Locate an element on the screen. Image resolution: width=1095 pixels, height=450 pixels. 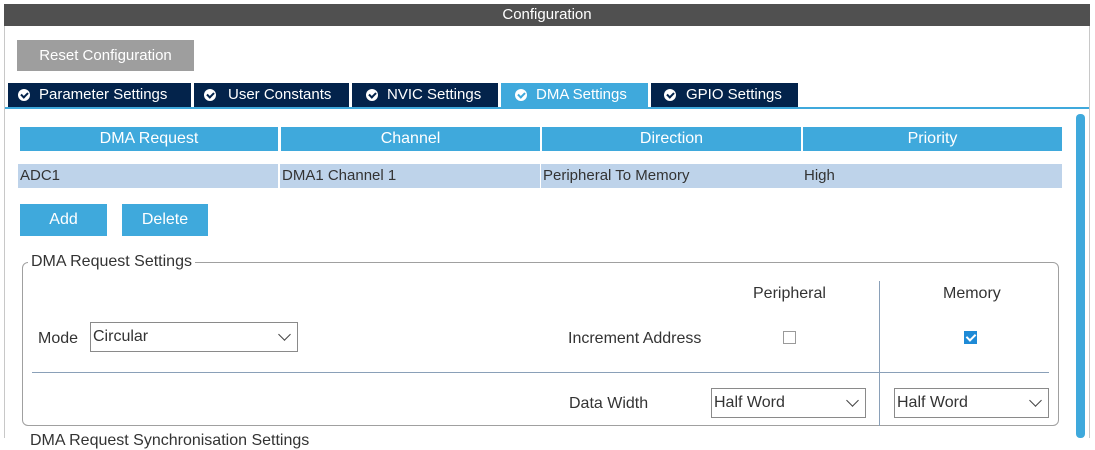
next-section-legend: DMA Request Synchronisation Settings is located at coordinates (170, 440).